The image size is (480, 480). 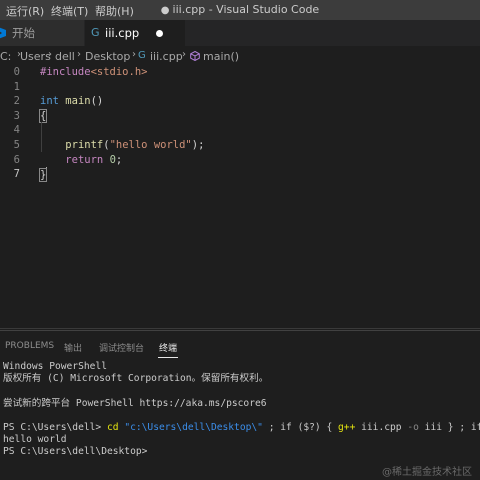 What do you see at coordinates (150, 145) in the screenshot?
I see `code-token: "hello world"` at bounding box center [150, 145].